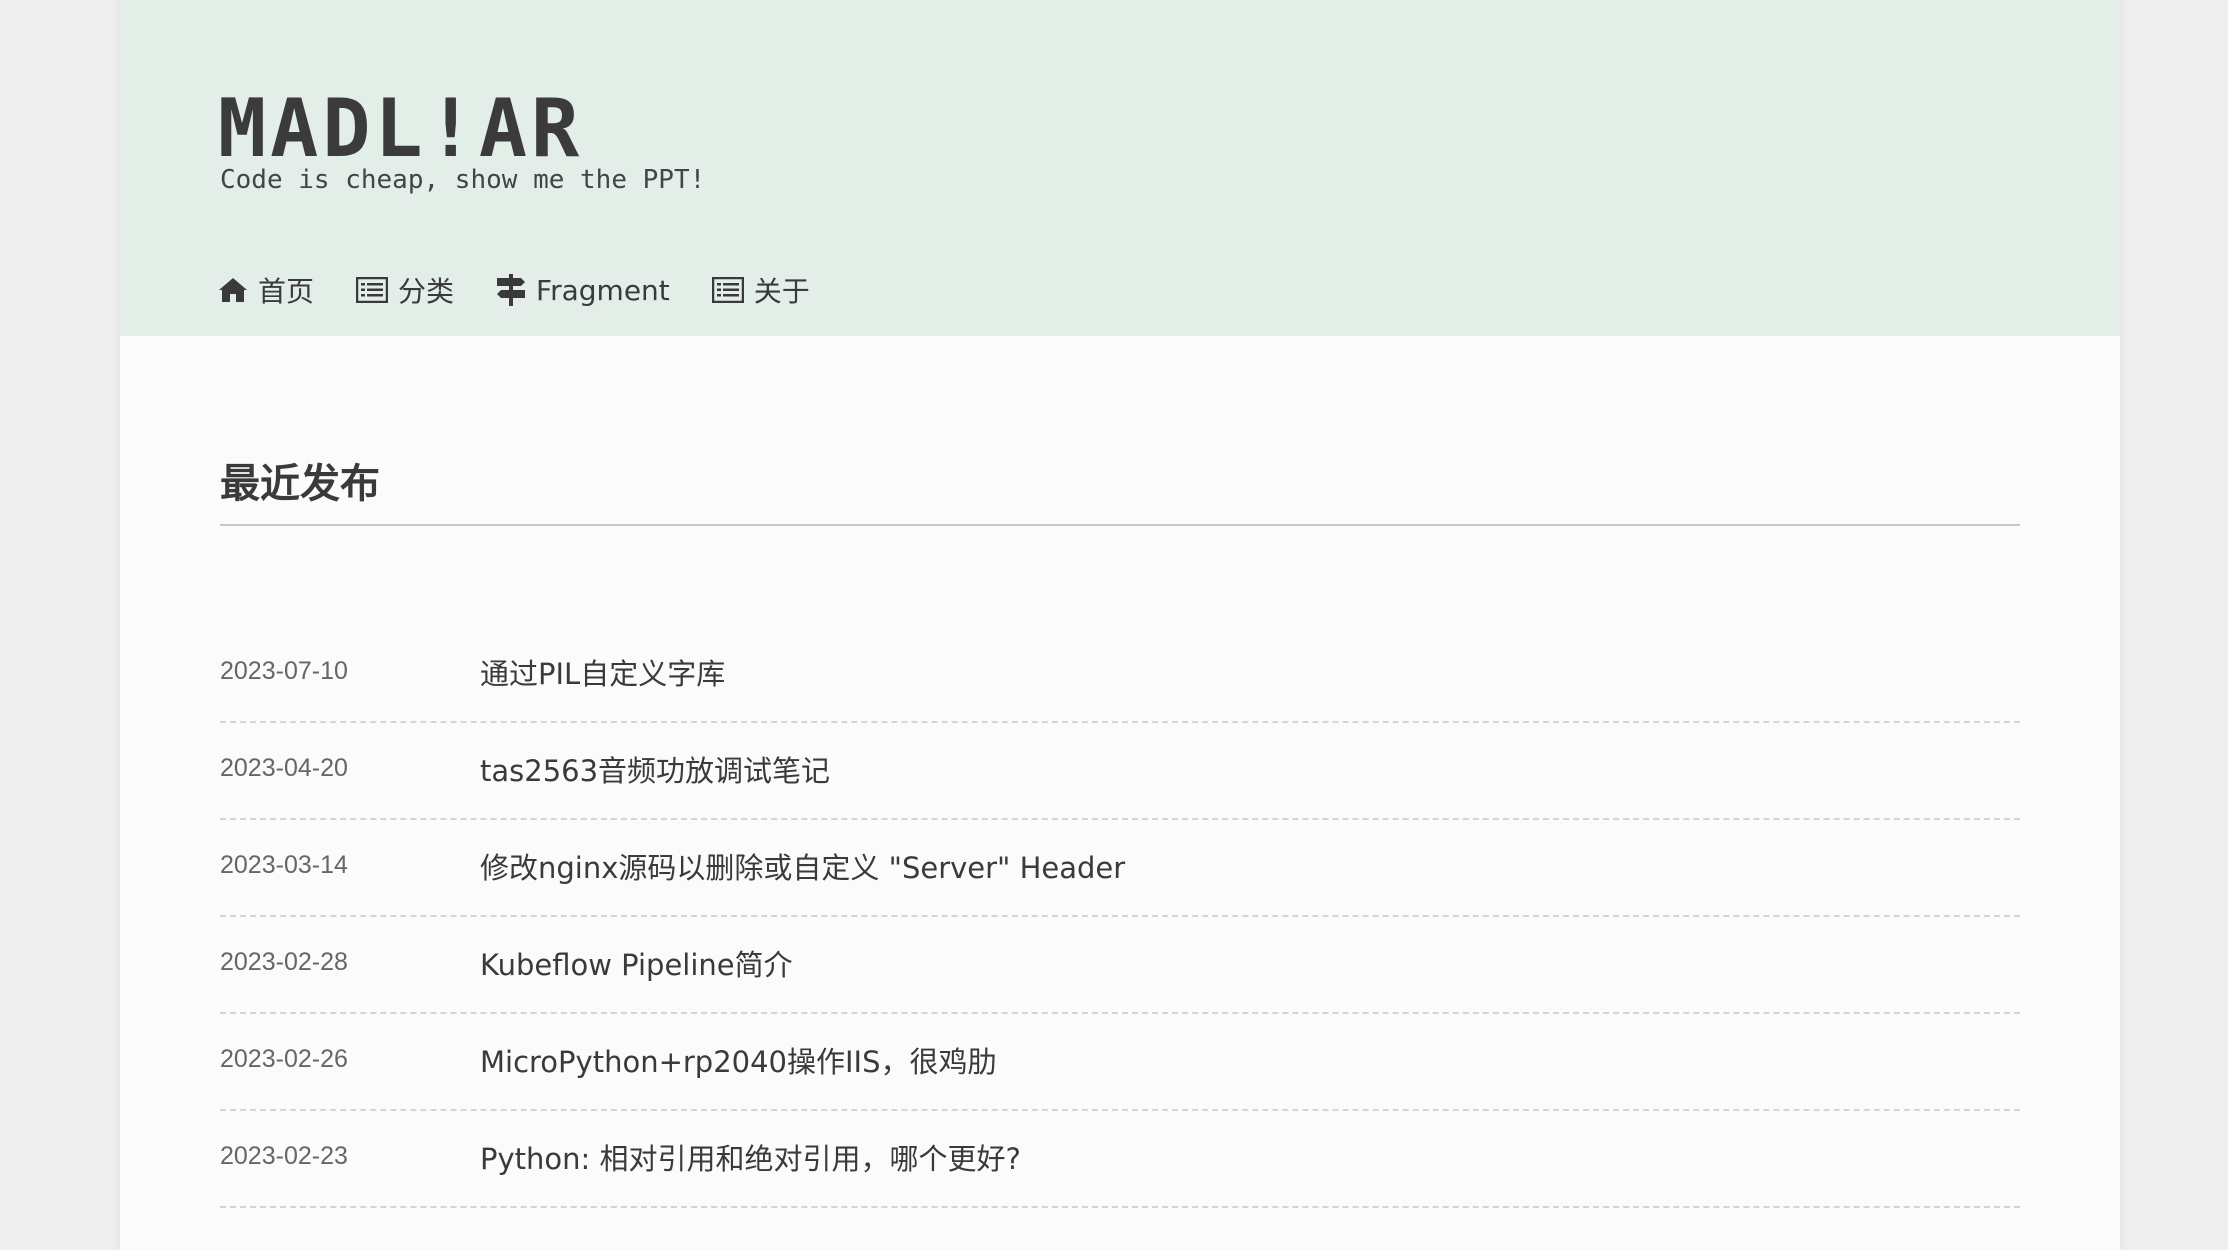  I want to click on post-date: 2023-02-28, so click(284, 962).